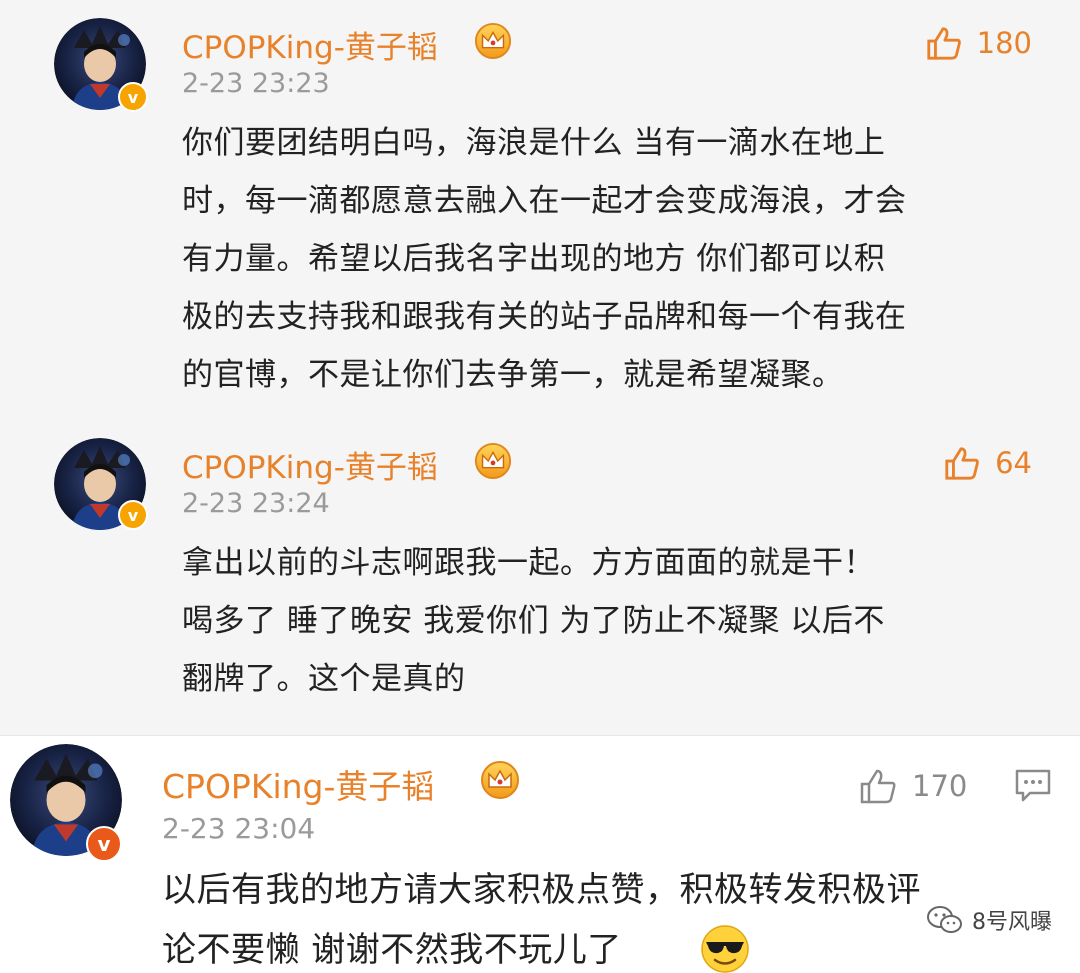 The image size is (1080, 973). I want to click on timestamp: 2-23 23:24, so click(256, 503).